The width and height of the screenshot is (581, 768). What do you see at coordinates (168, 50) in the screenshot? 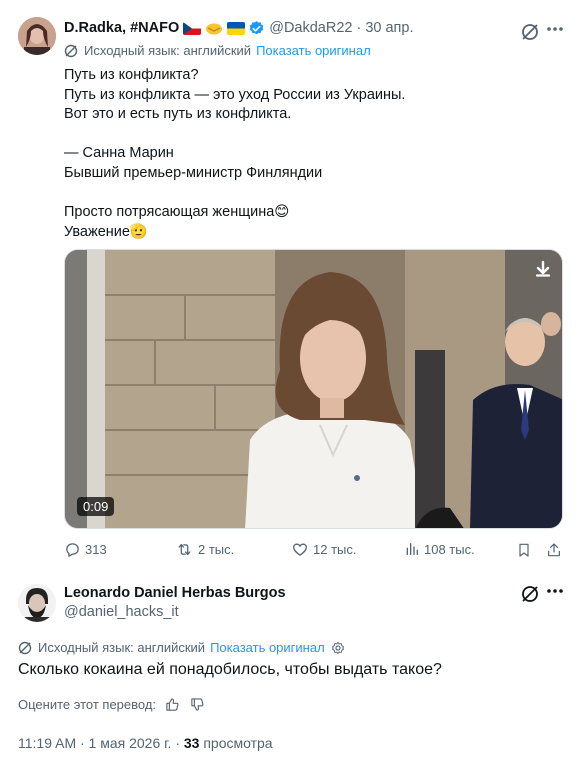
I see `translated-language-label: Исходный язык: английский` at bounding box center [168, 50].